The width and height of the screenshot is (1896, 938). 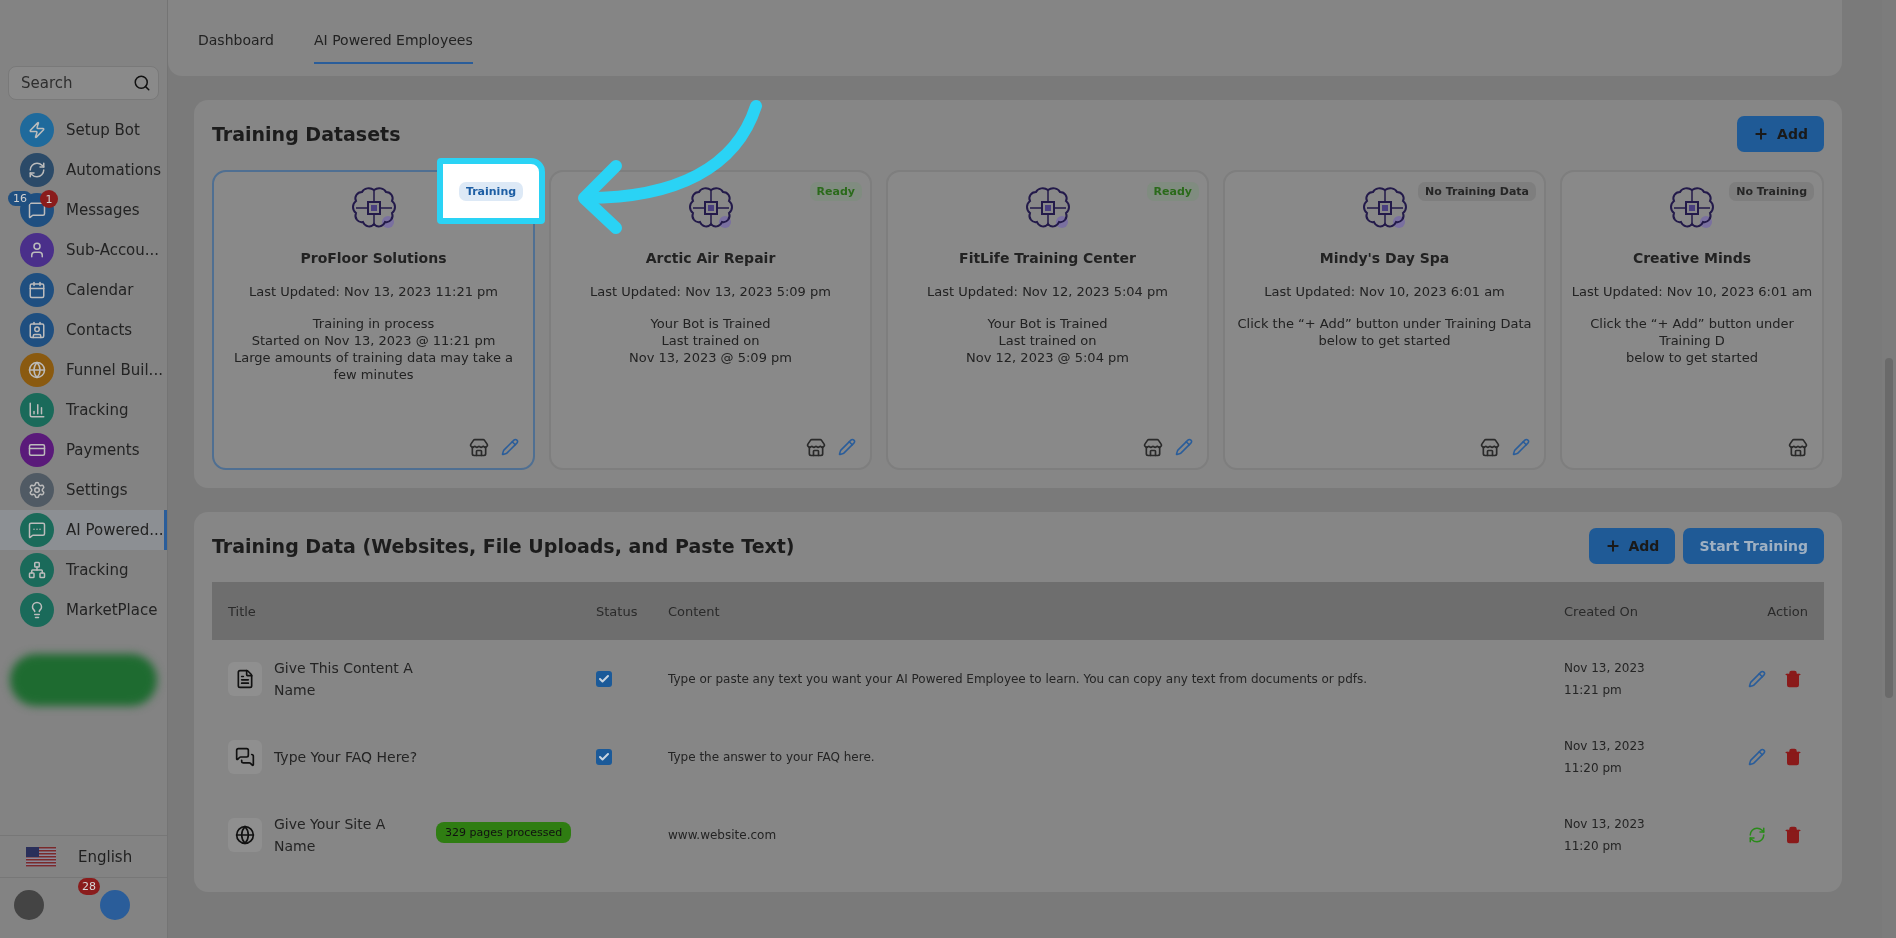 I want to click on sidebar-item: Settings, so click(x=83, y=490).